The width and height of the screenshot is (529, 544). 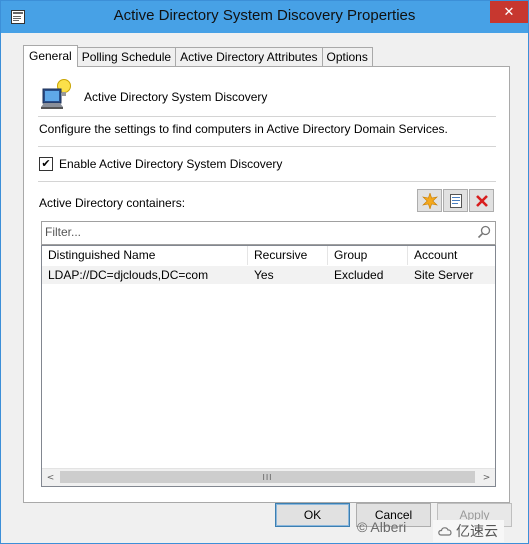 I want to click on enable-discovery-label: Enable Active Directory System Discovery, so click(x=171, y=164).